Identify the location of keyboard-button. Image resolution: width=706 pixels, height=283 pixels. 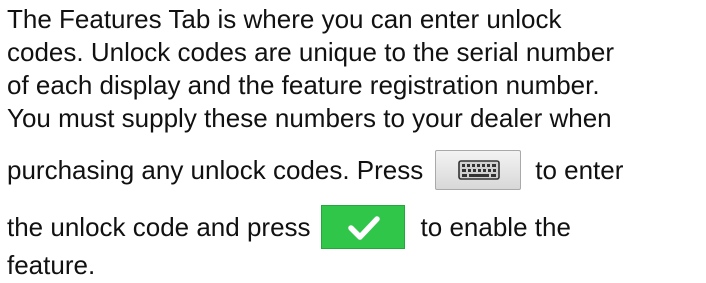
(478, 170).